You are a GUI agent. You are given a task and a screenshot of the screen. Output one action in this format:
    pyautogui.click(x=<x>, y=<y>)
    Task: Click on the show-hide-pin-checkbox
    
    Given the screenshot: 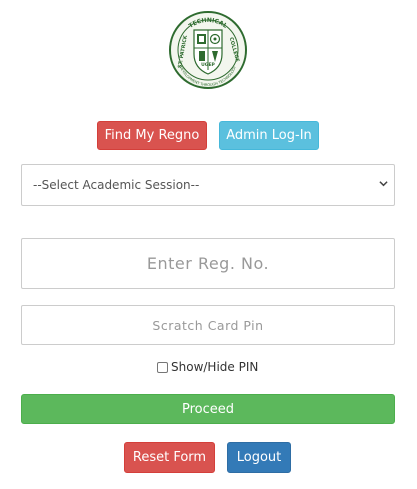 What is the action you would take?
    pyautogui.click(x=162, y=367)
    